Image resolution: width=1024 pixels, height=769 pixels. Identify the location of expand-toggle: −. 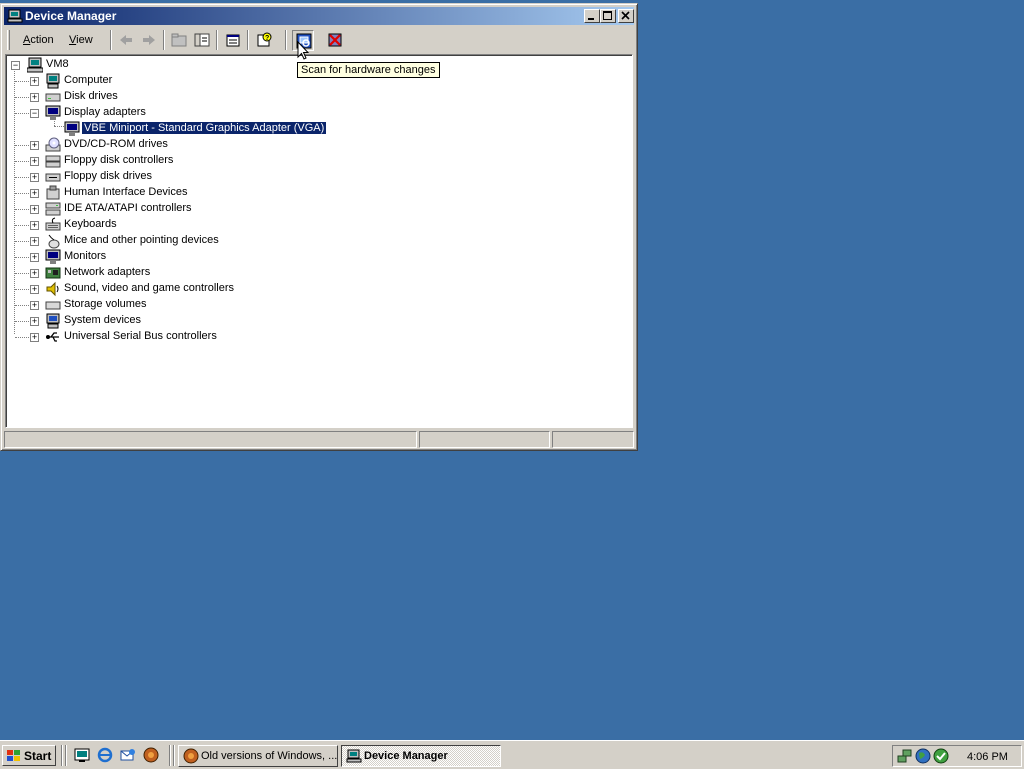
(34, 113).